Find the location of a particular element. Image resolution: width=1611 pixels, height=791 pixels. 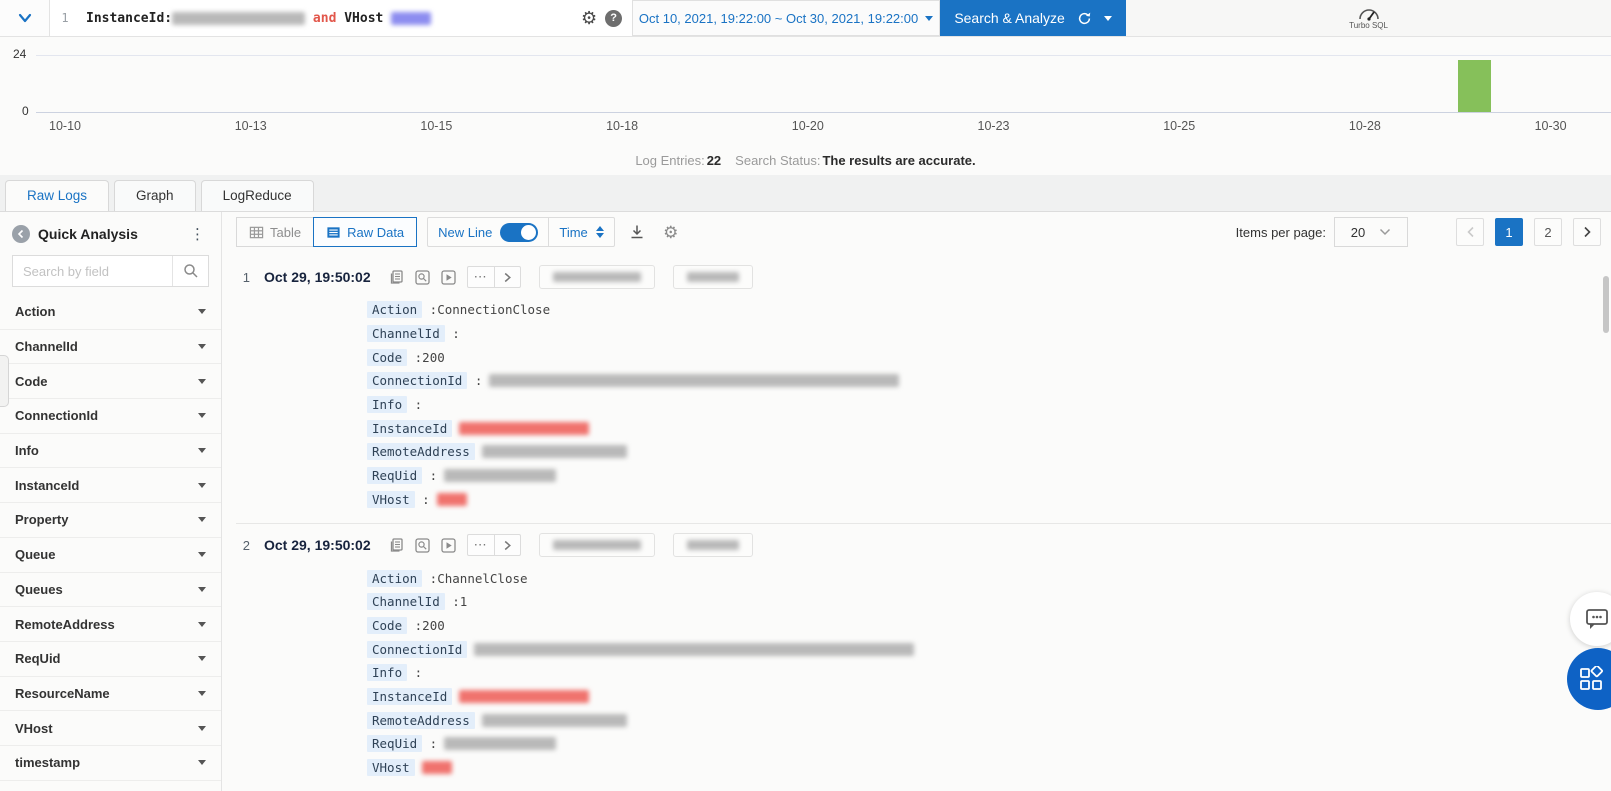

log-field-row: ReqUid : is located at coordinates (989, 744).